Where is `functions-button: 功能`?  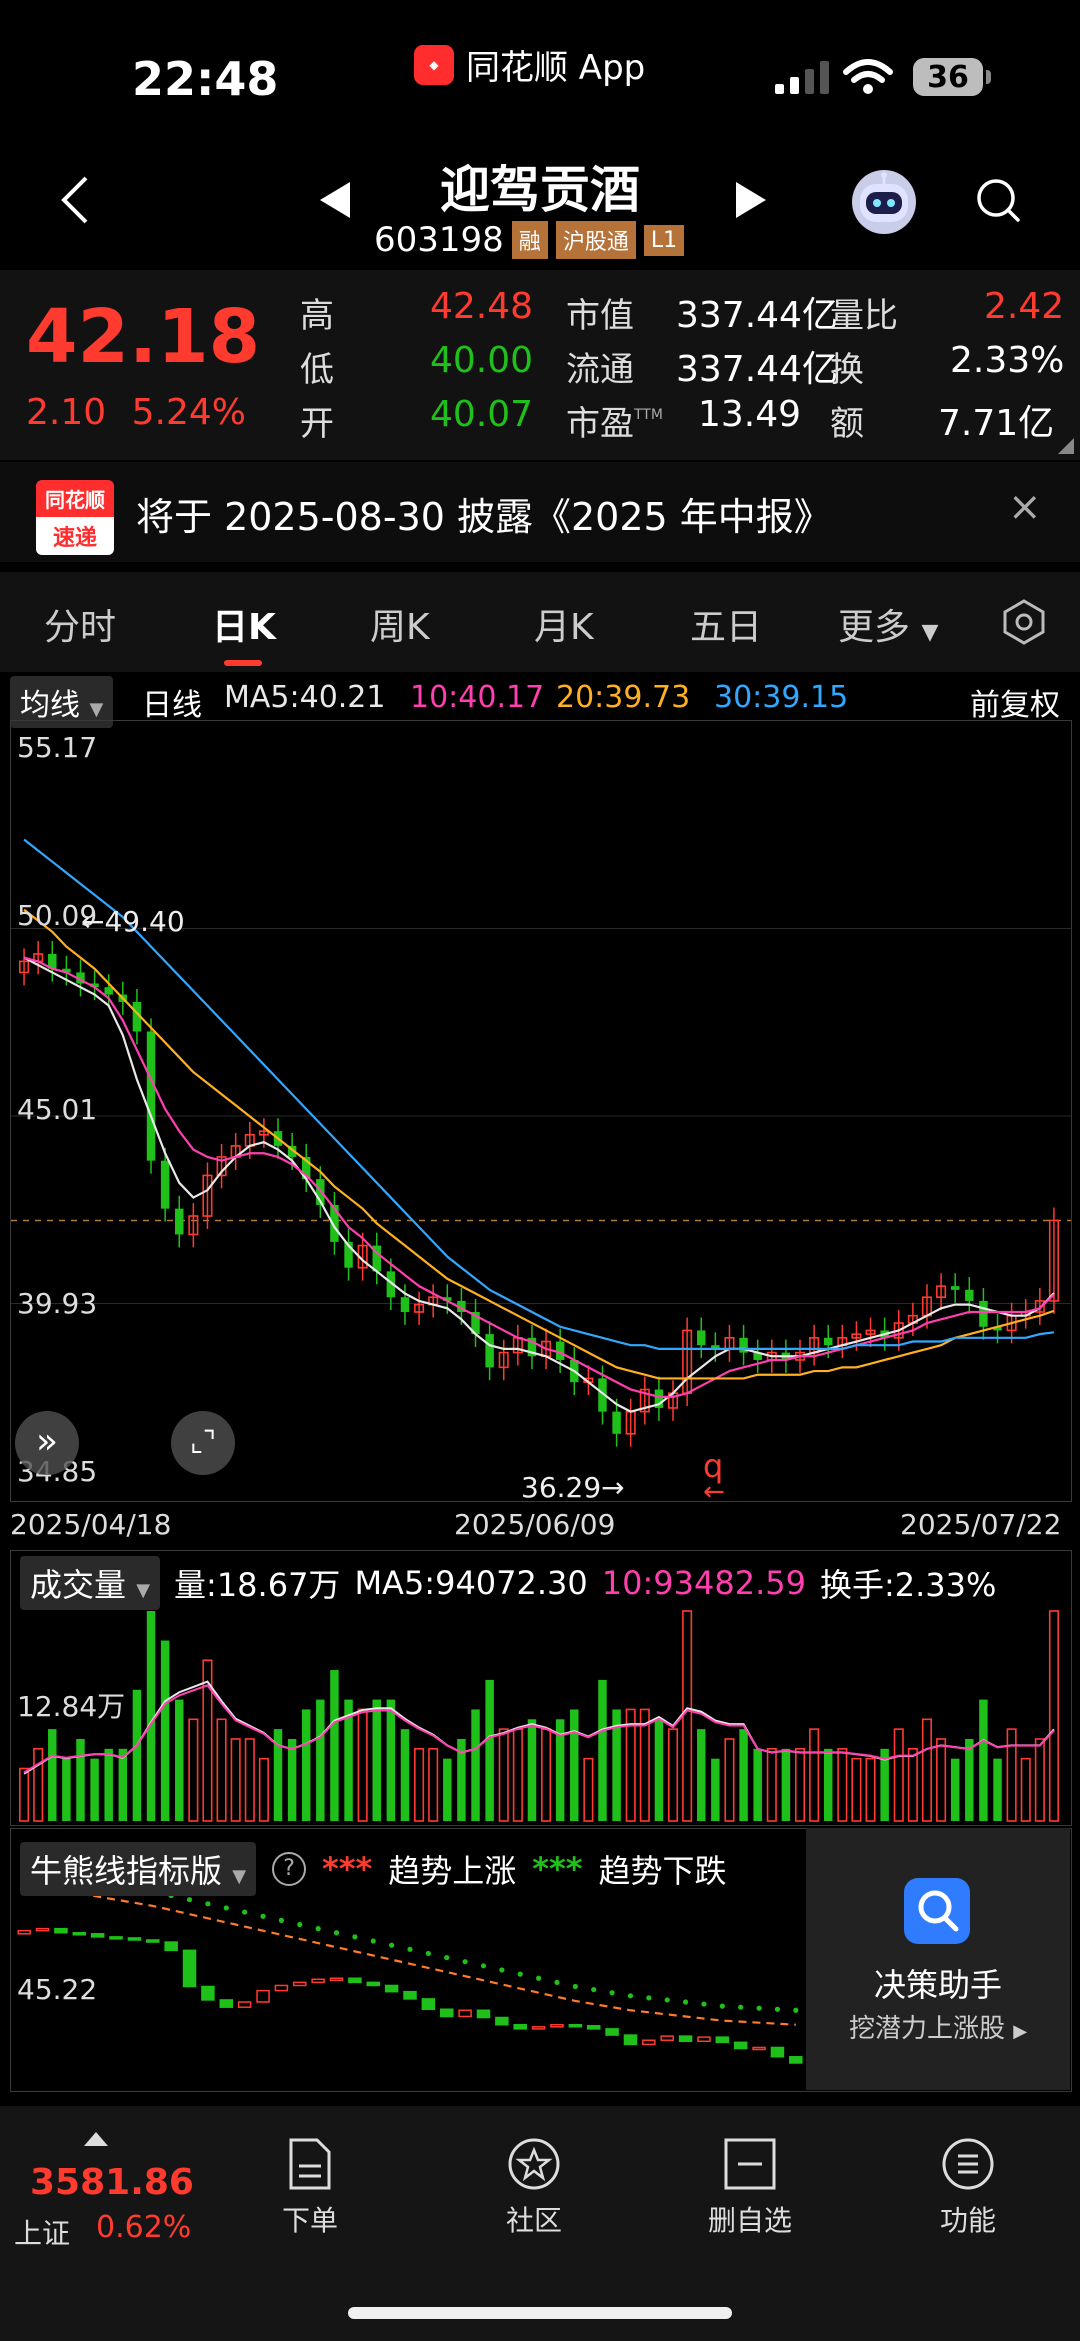 functions-button: 功能 is located at coordinates (968, 2187).